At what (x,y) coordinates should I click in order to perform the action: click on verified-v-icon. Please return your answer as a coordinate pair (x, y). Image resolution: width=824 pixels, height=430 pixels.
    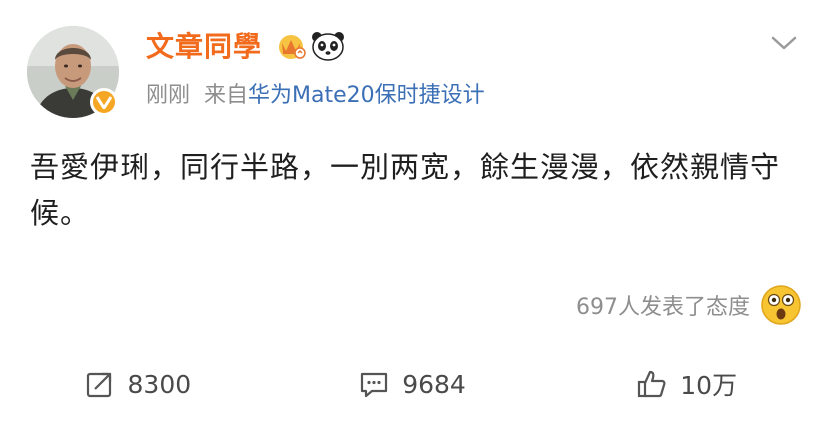
    Looking at the image, I should click on (104, 102).